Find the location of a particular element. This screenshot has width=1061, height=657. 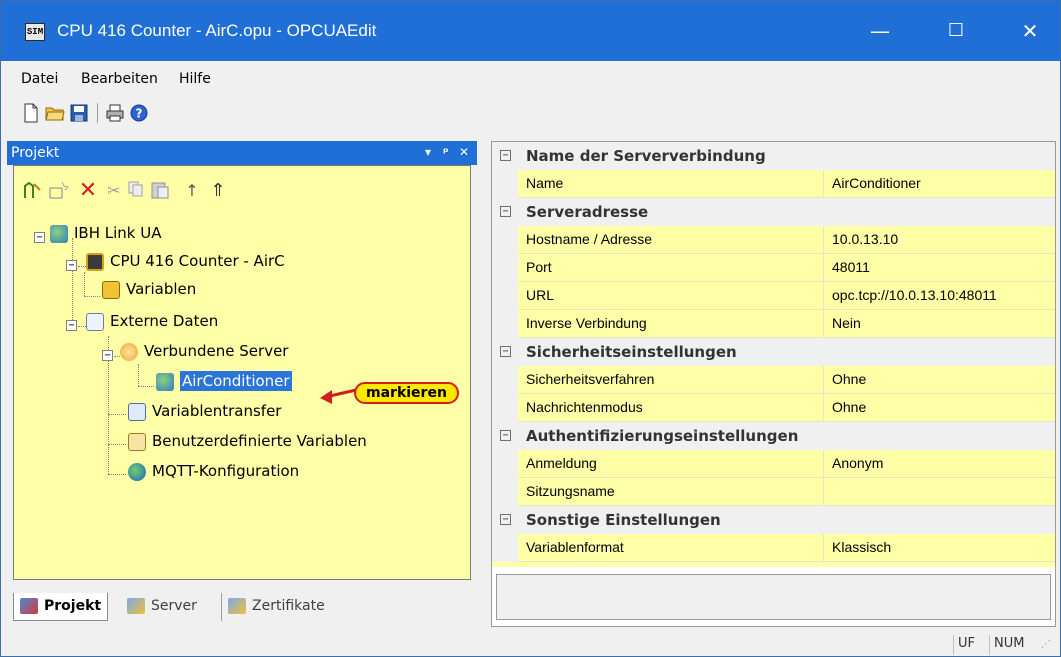

cut-icon: ✂ is located at coordinates (114, 191).